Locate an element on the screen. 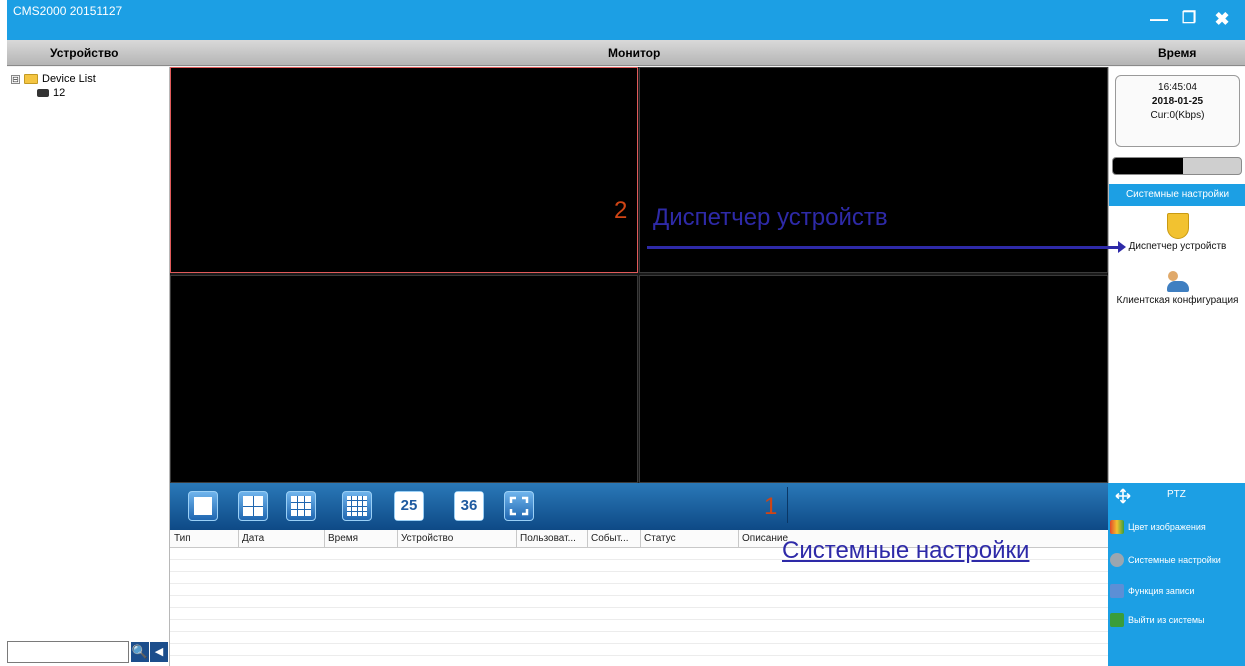 The height and width of the screenshot is (666, 1245). layout-9-button is located at coordinates (301, 506).